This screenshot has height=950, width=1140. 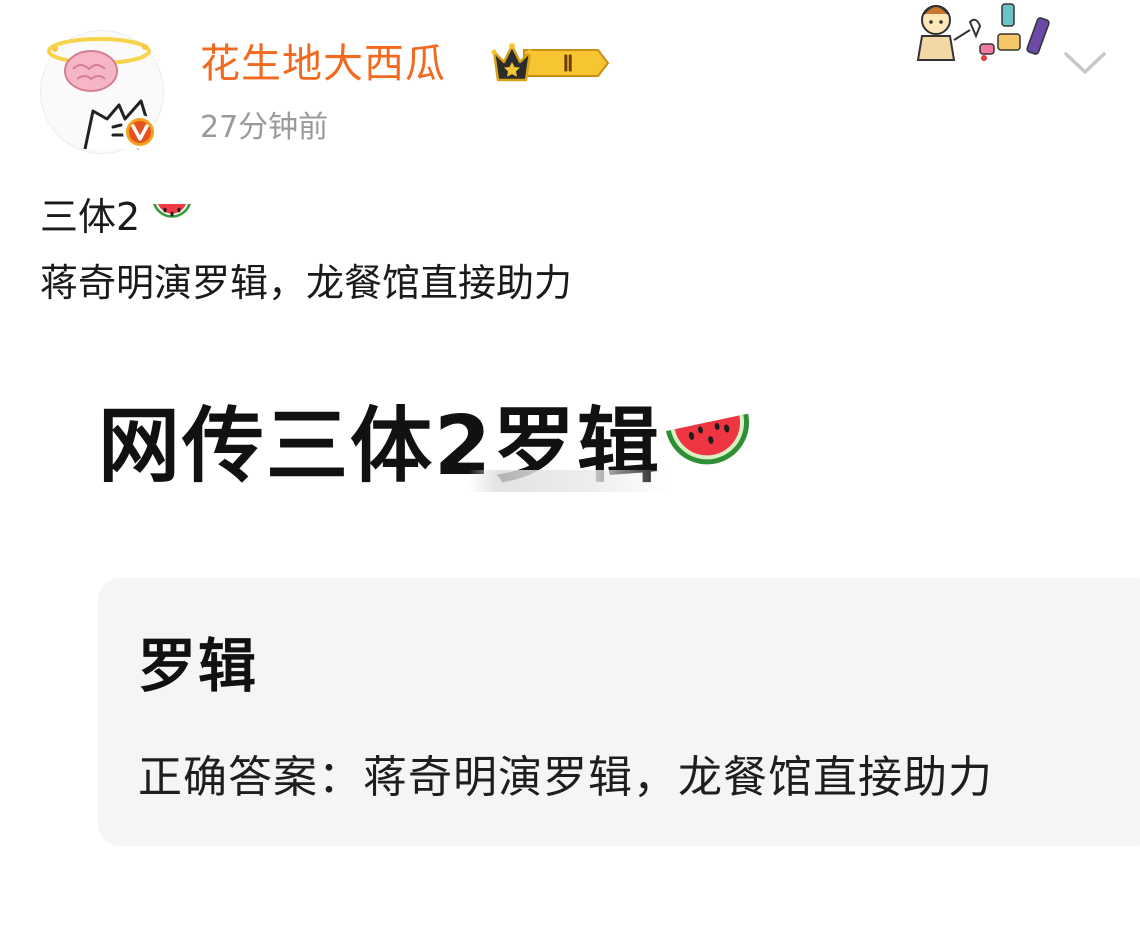 I want to click on card-title: 罗辑, so click(x=198, y=666).